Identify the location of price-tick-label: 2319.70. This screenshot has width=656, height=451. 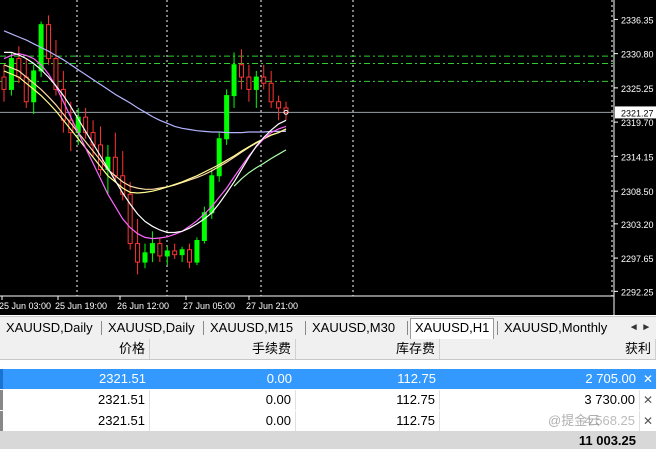
(637, 123).